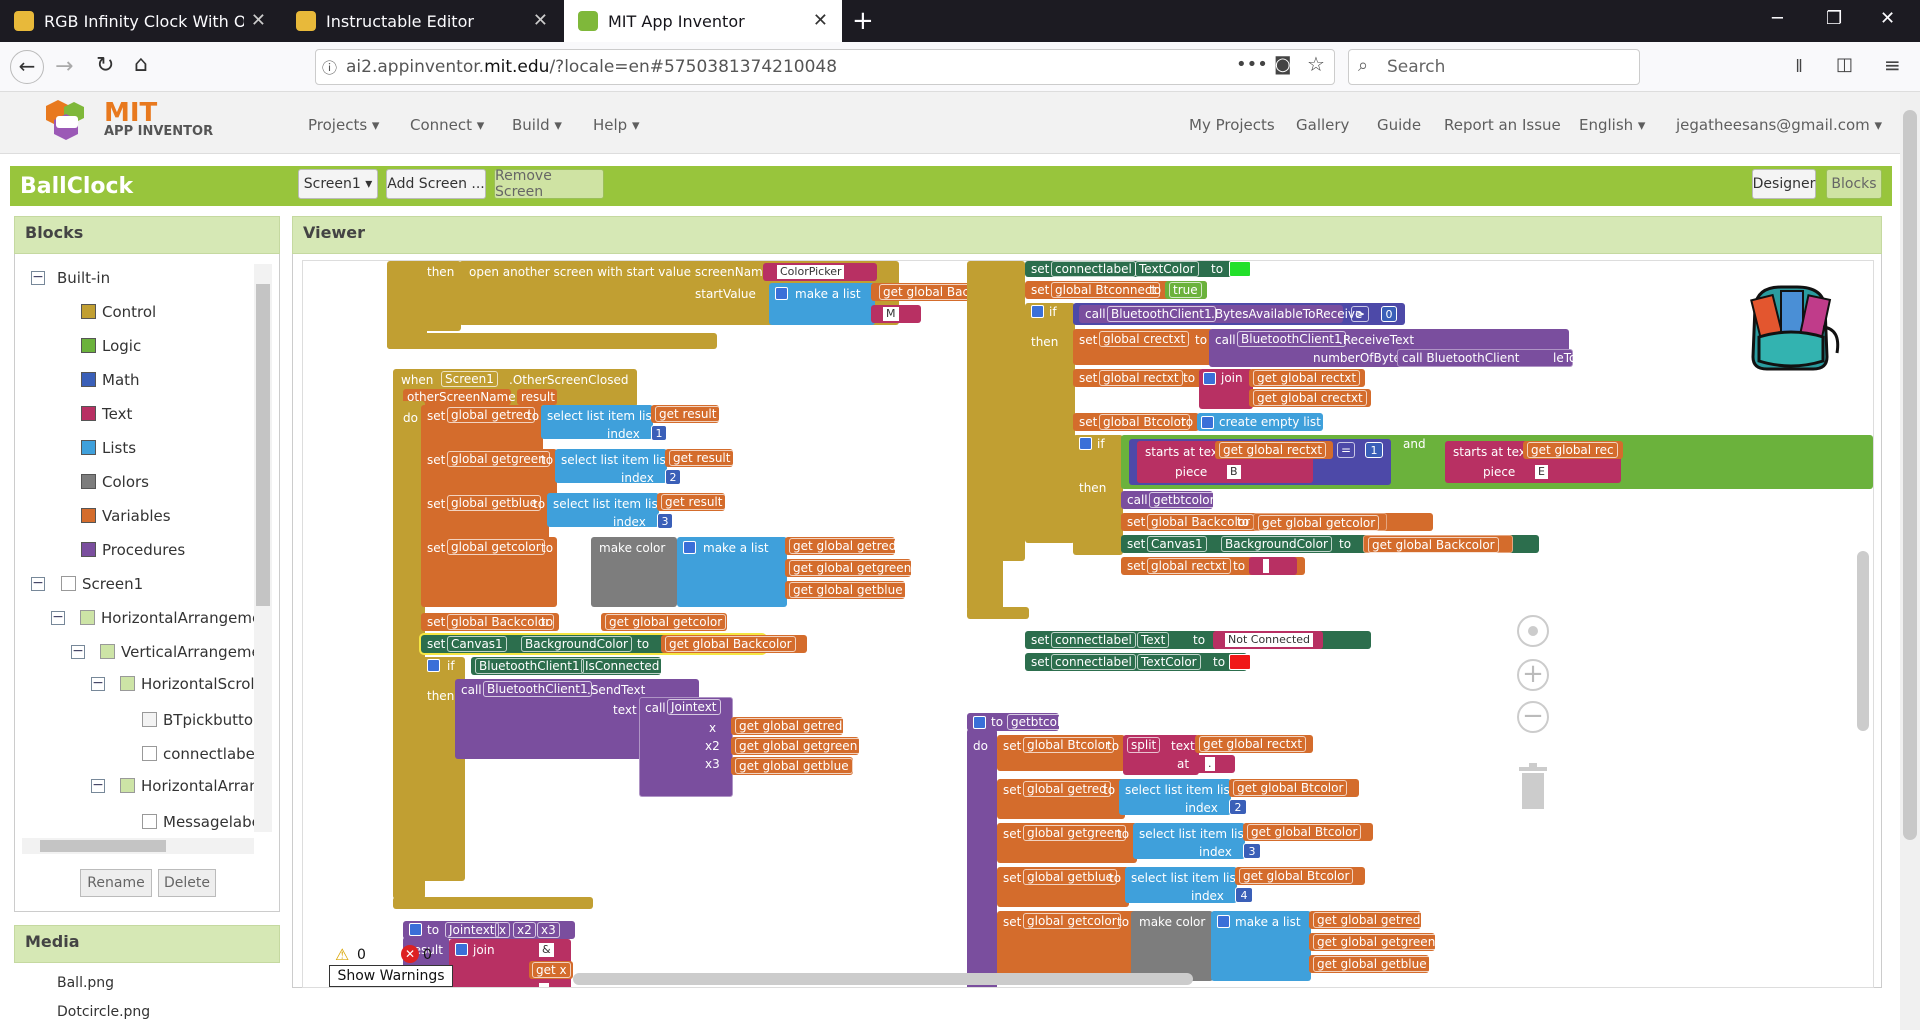 This screenshot has width=1920, height=1030. I want to click on hamburger-menu-icon: ≡, so click(1892, 65).